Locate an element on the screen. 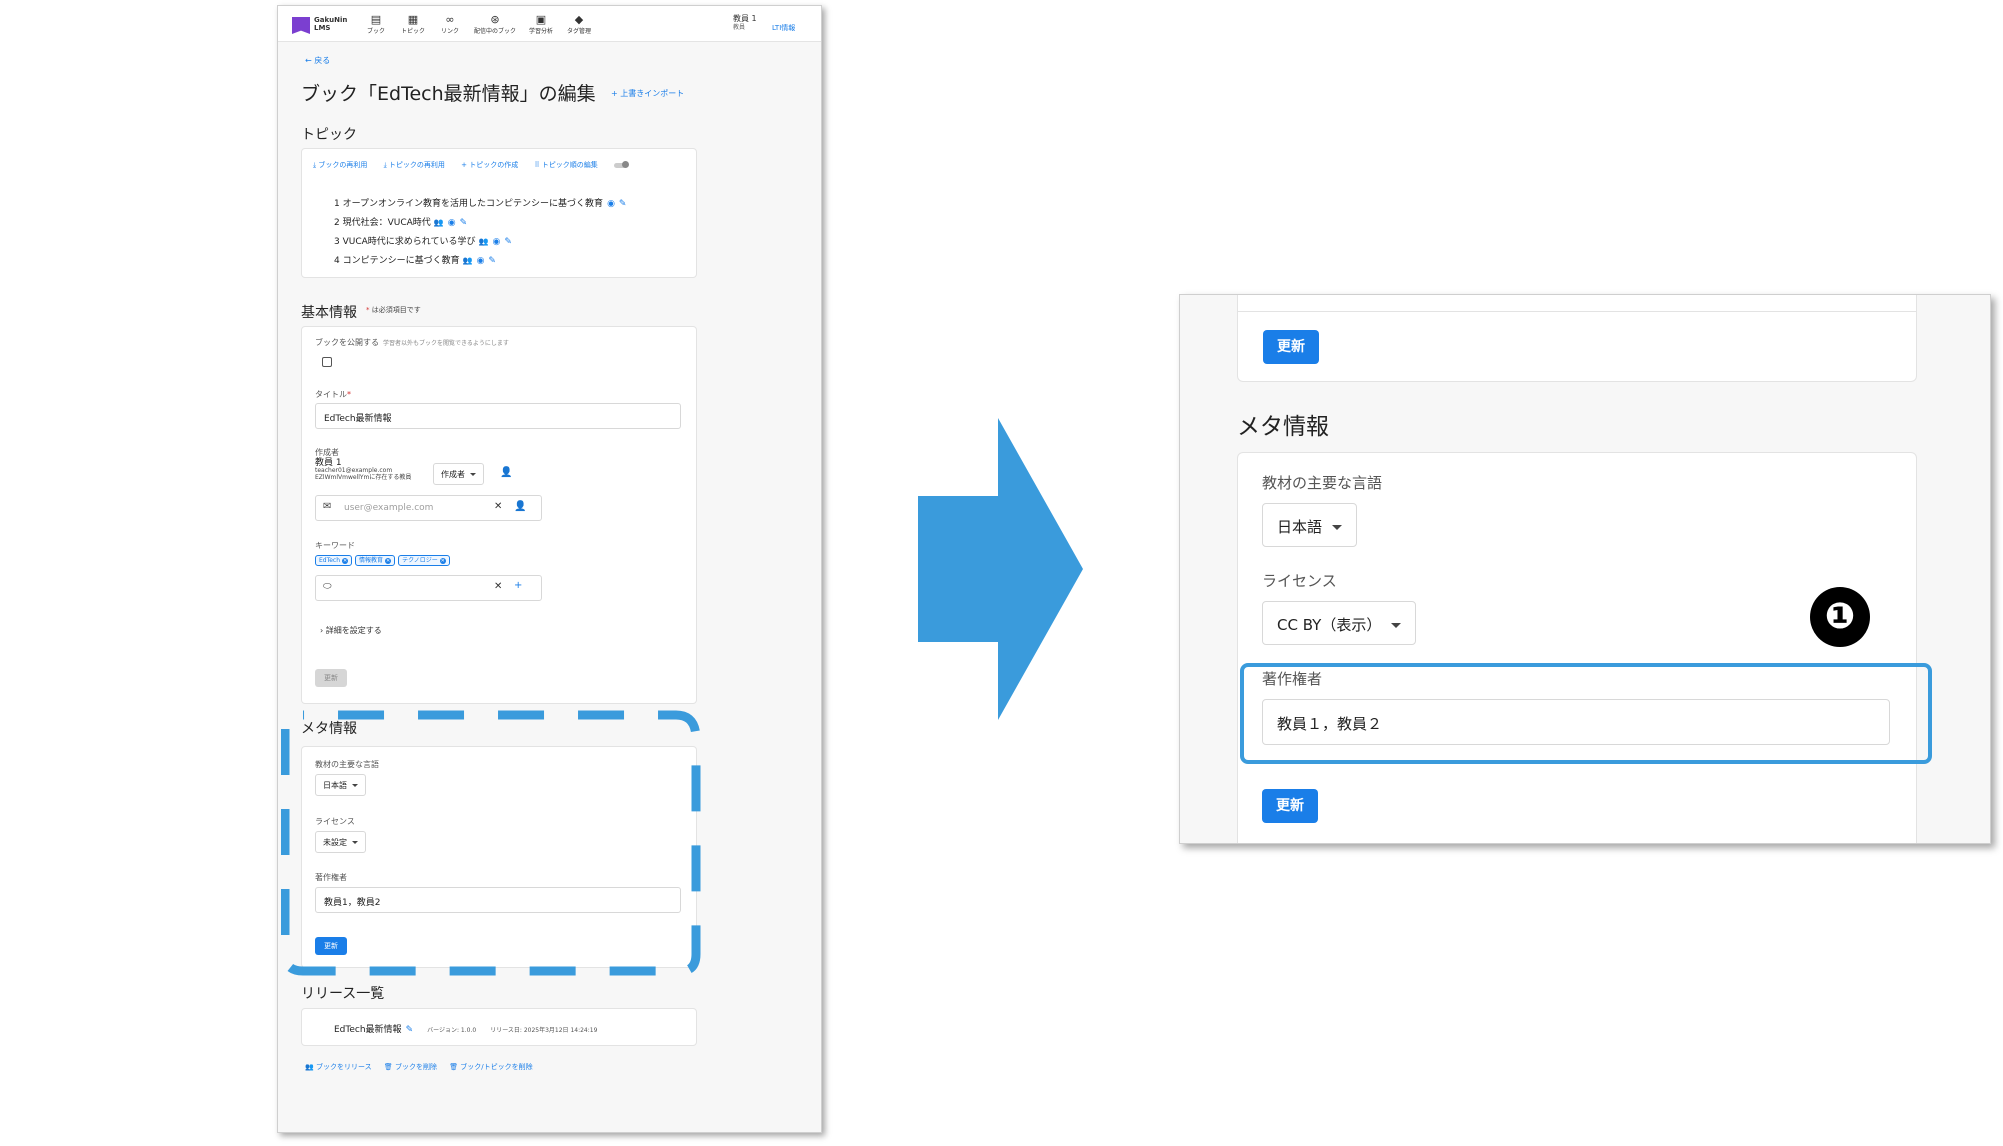 Image resolution: width=2003 pixels, height=1146 pixels. delete-book-topic-button: 🗑 ブック/トピックを削除 is located at coordinates (490, 1067).